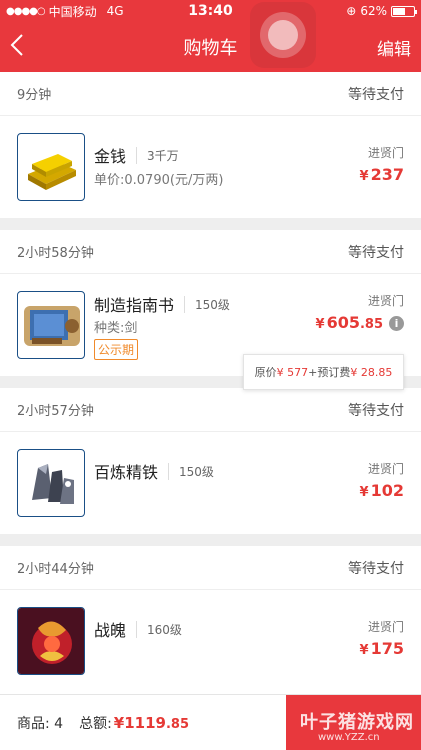 The image size is (421, 750). Describe the element at coordinates (387, 174) in the screenshot. I see `price-value: 237` at that location.